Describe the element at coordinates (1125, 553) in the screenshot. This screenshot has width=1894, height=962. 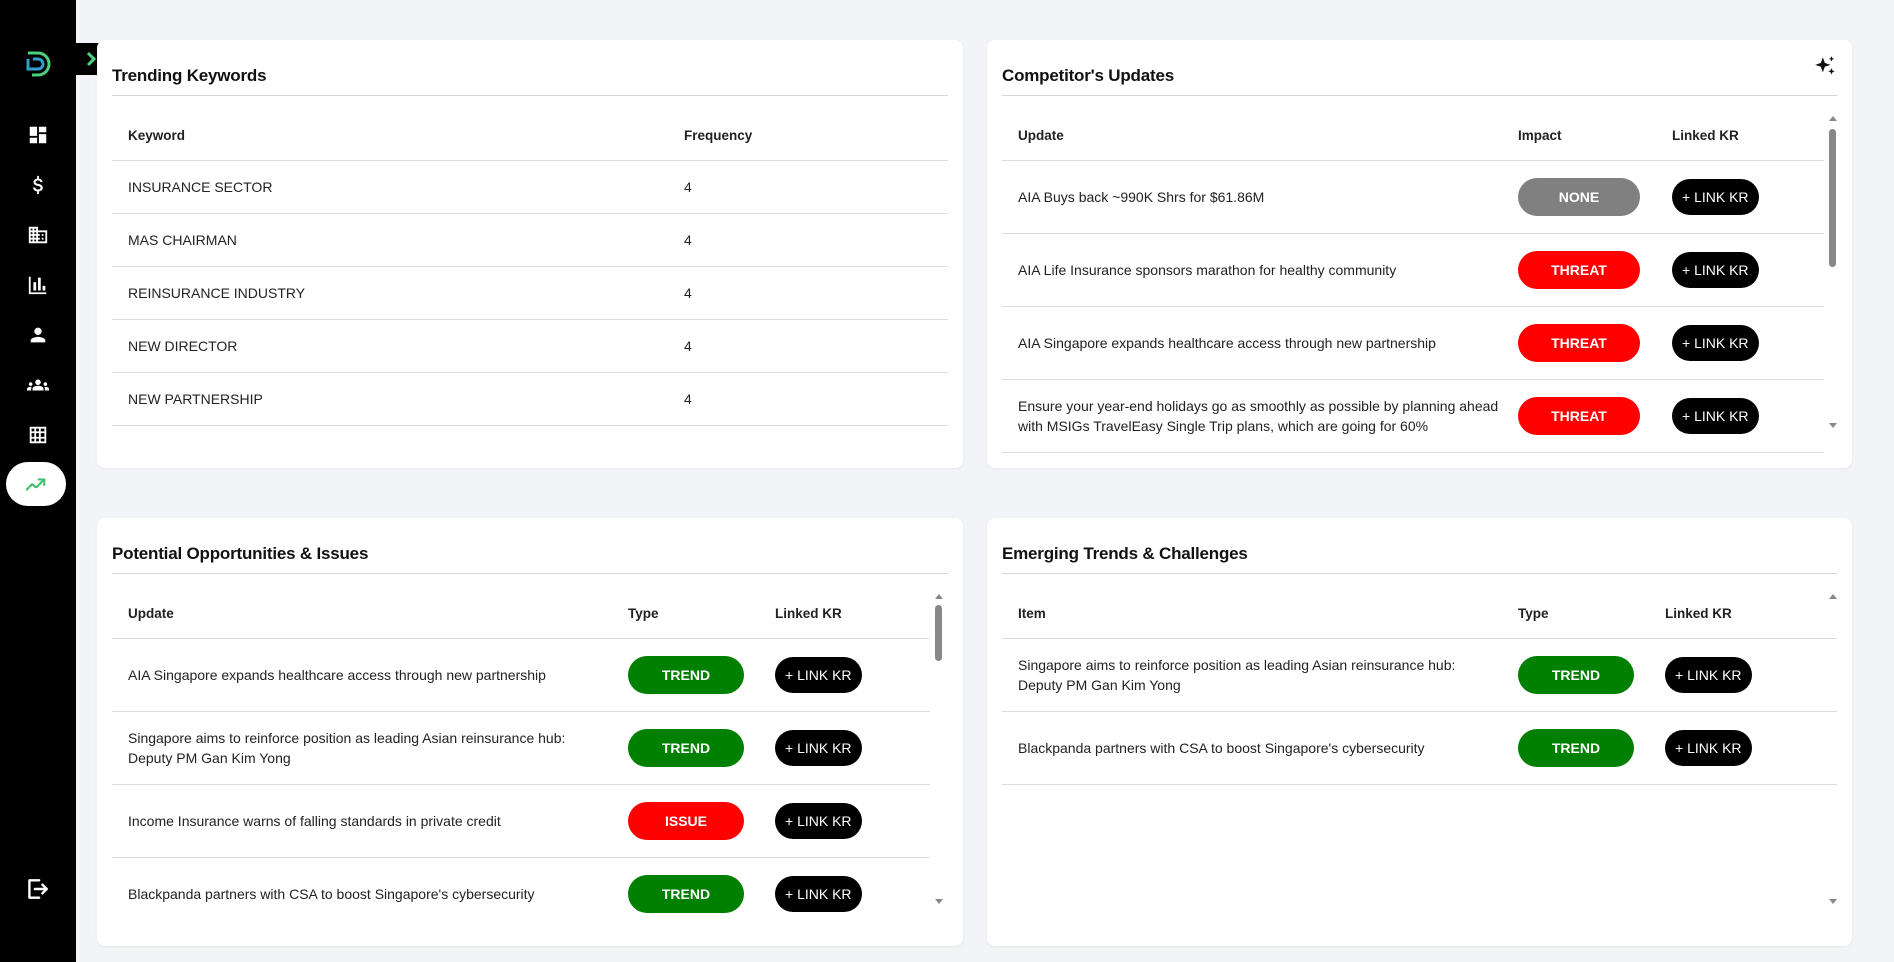
I see `card-title: Emerging Trends & Challenges` at that location.